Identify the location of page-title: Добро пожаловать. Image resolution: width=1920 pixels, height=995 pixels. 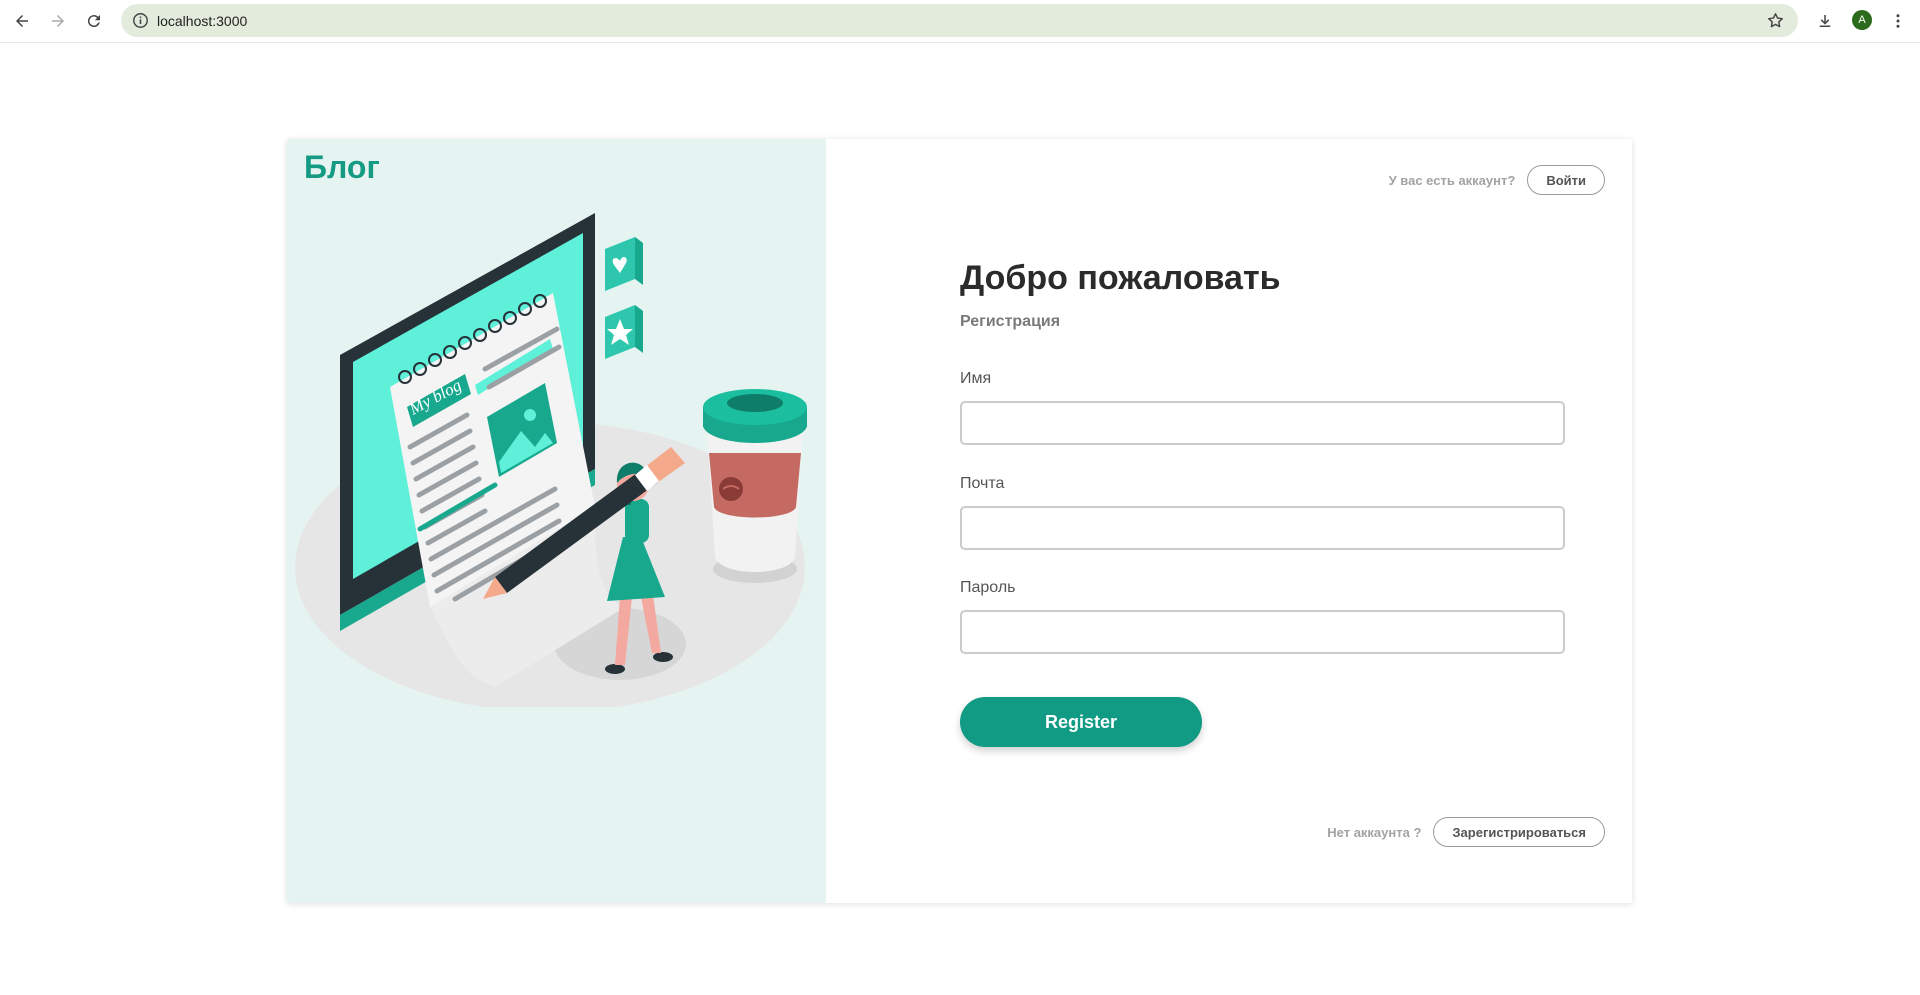
(1120, 278).